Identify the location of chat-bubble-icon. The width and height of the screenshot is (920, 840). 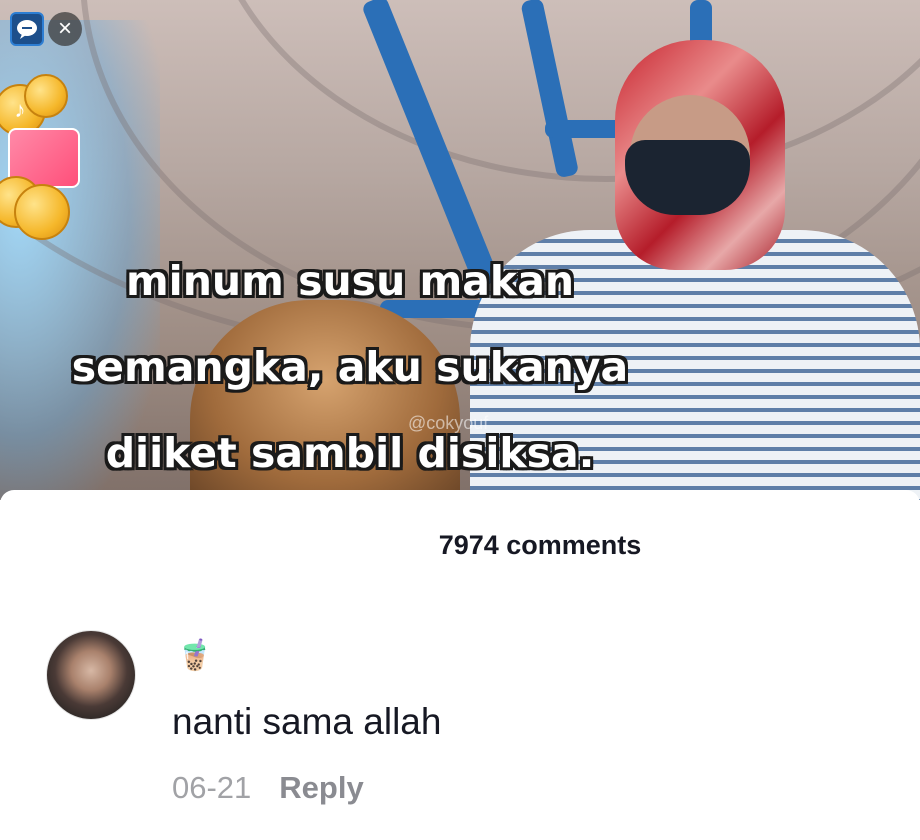
(27, 29).